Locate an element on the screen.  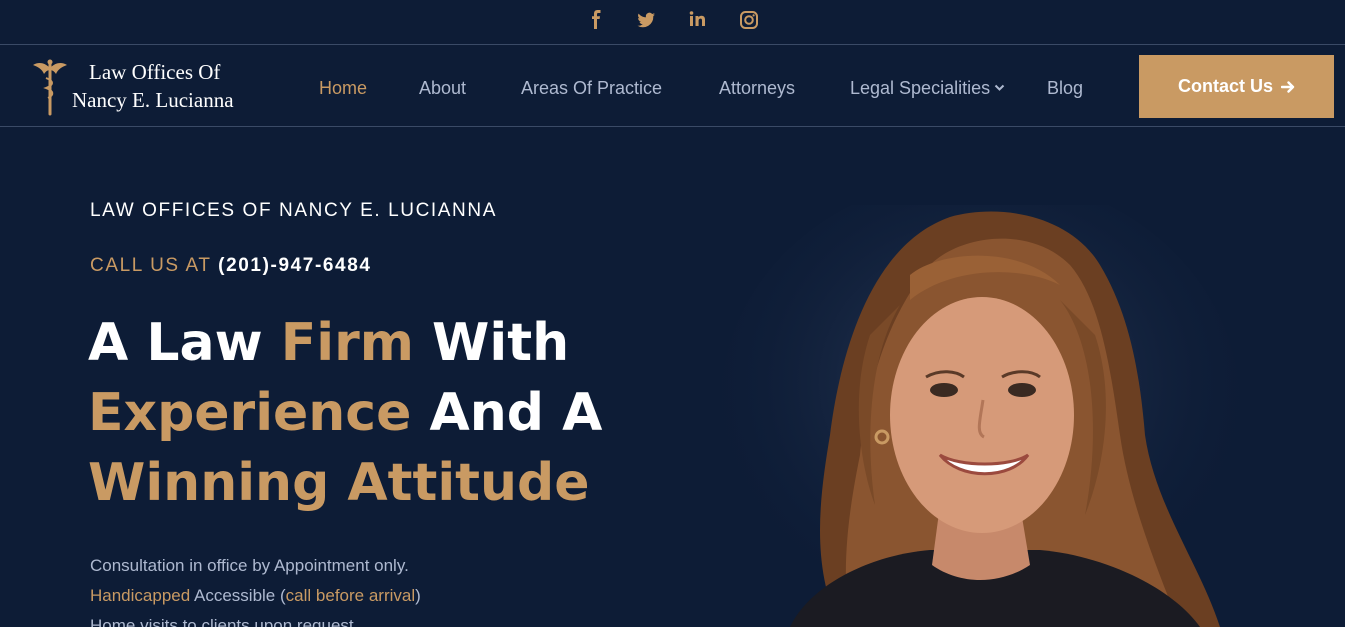
social-bar is located at coordinates (672, 22).